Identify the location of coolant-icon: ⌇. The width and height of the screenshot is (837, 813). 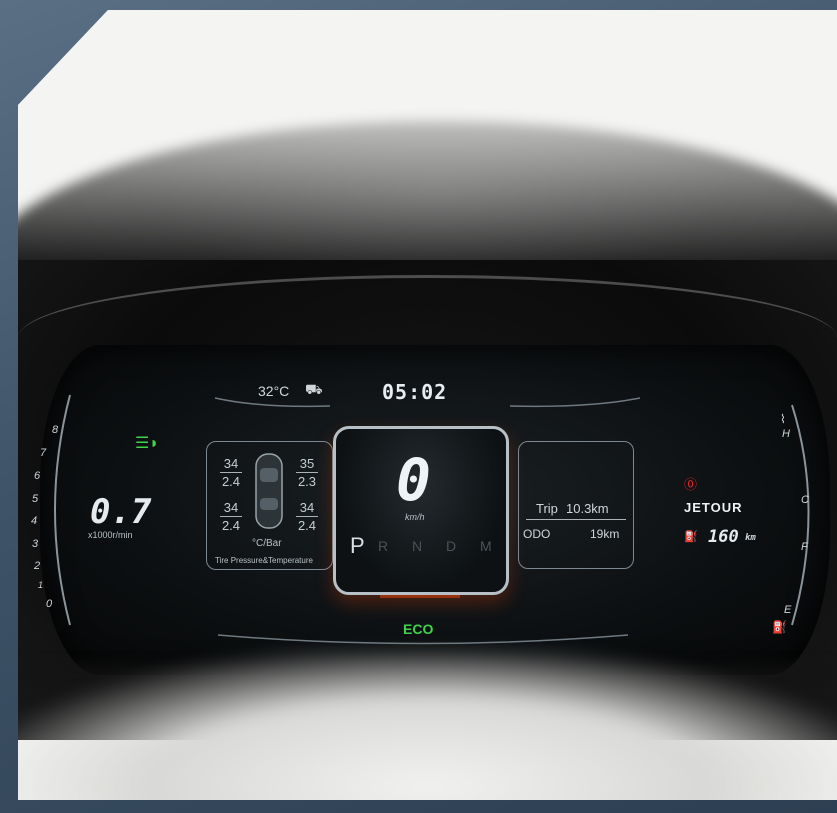
(783, 419).